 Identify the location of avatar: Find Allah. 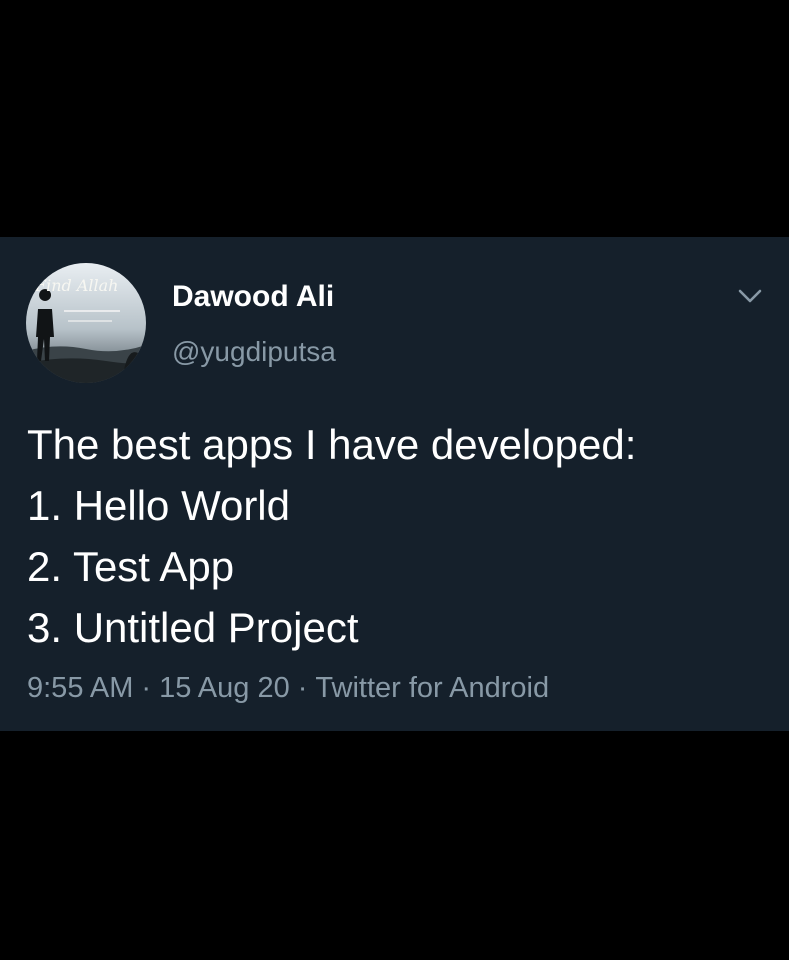
(86, 323).